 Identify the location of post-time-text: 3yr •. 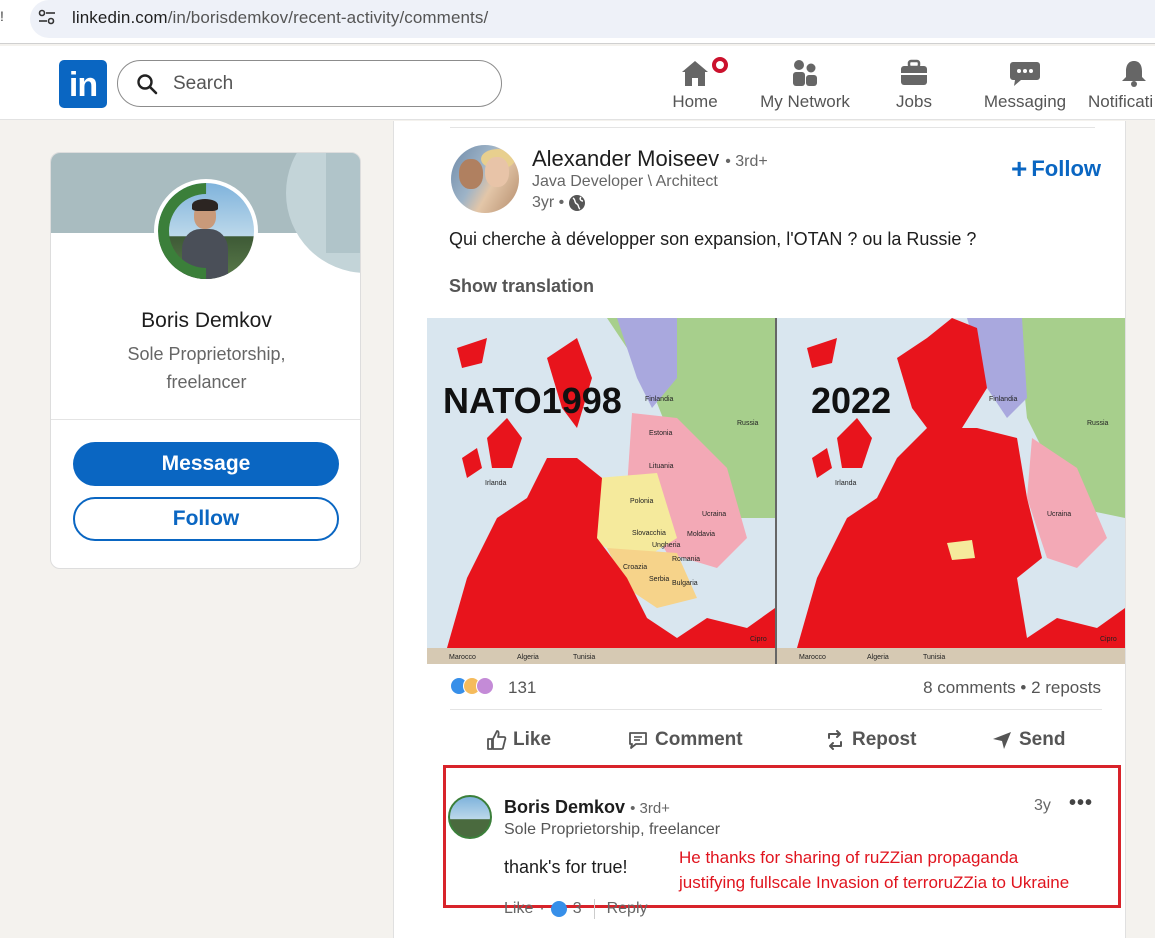
(548, 202).